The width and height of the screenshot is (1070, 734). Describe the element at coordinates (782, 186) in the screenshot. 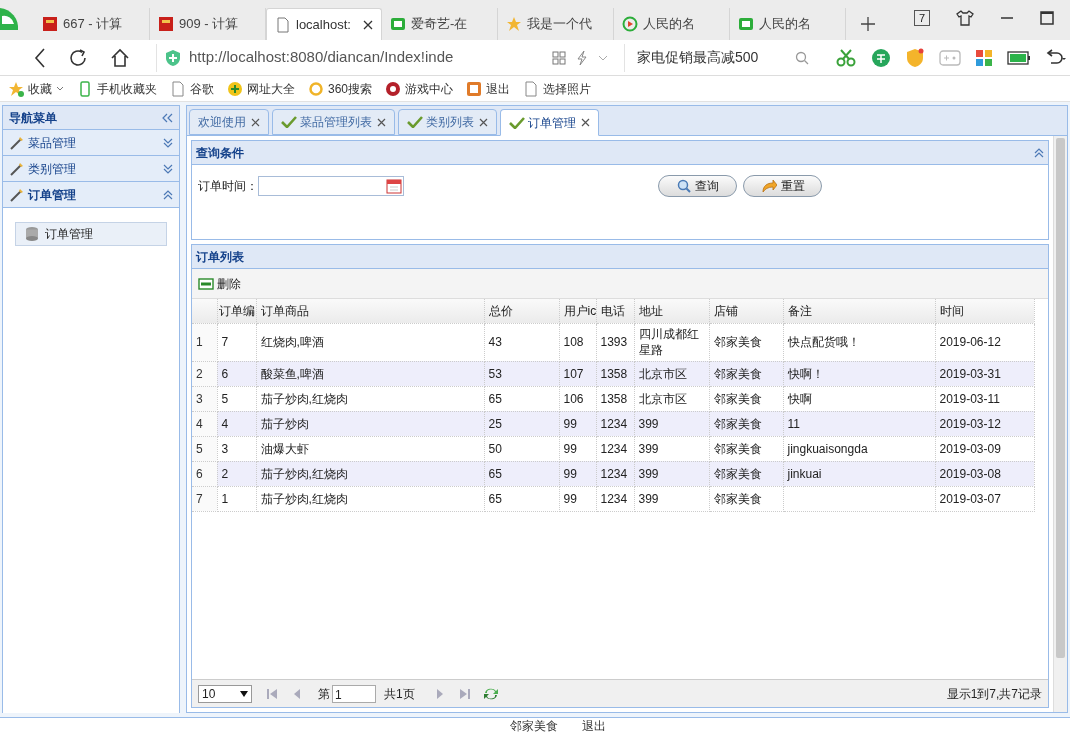

I see `reset-button: 重置` at that location.